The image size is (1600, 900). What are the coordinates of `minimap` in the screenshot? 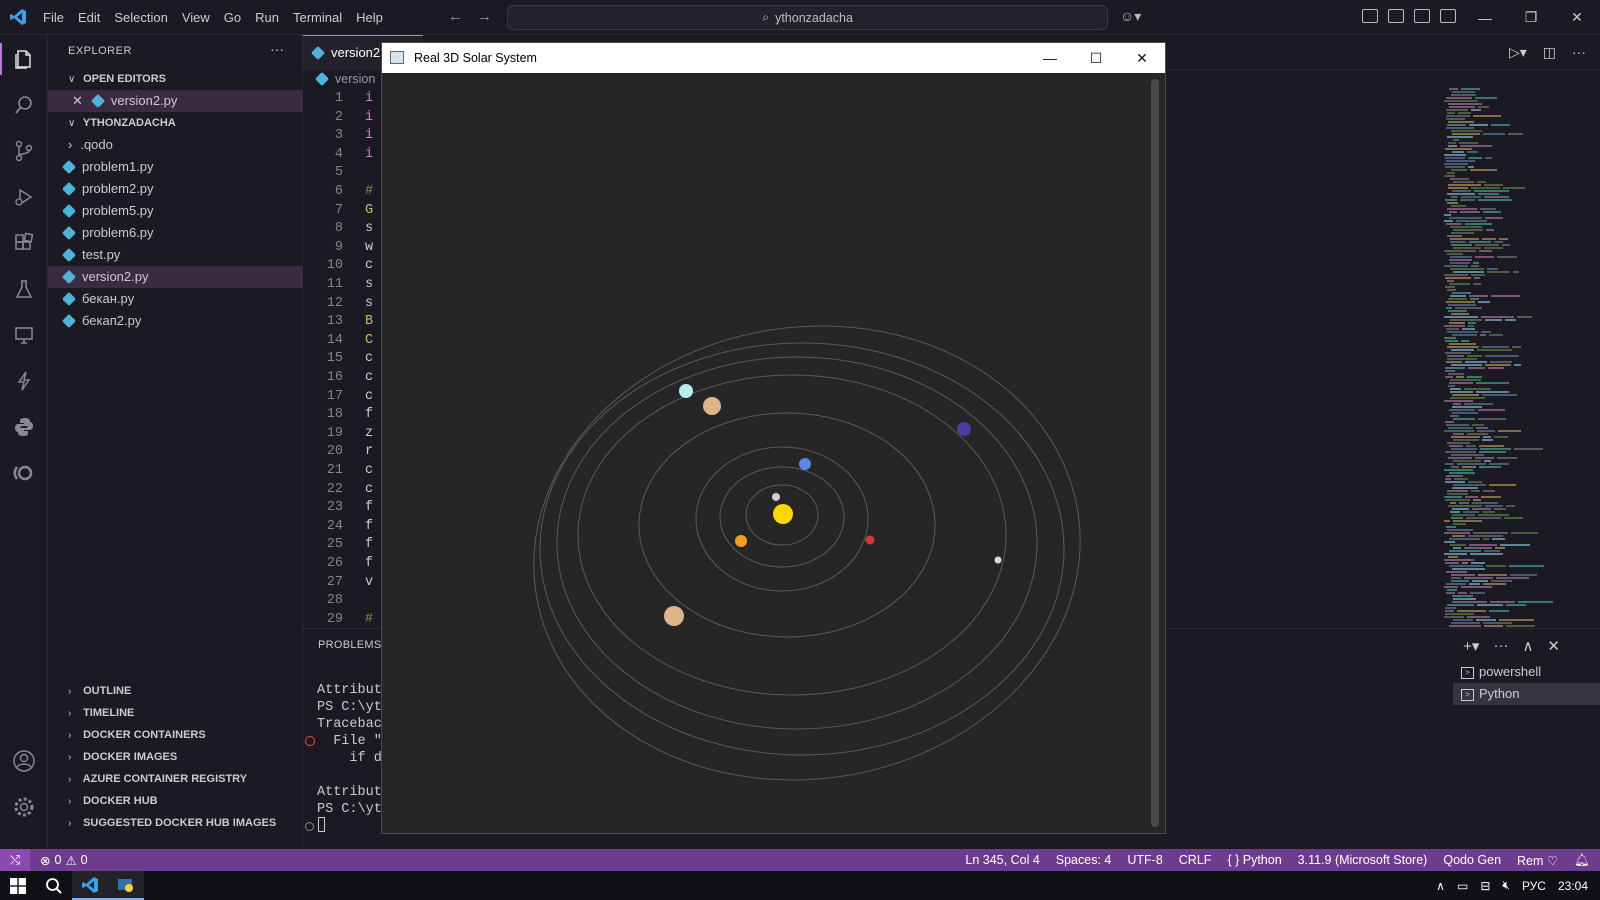 It's located at (1500, 358).